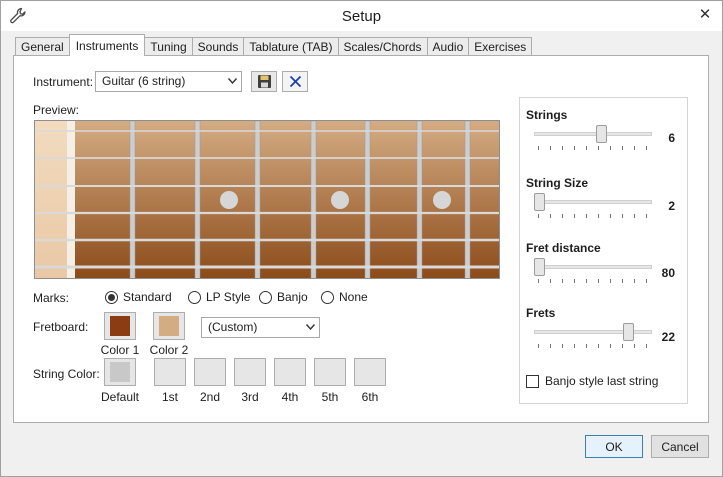  I want to click on x-icon, so click(295, 81).